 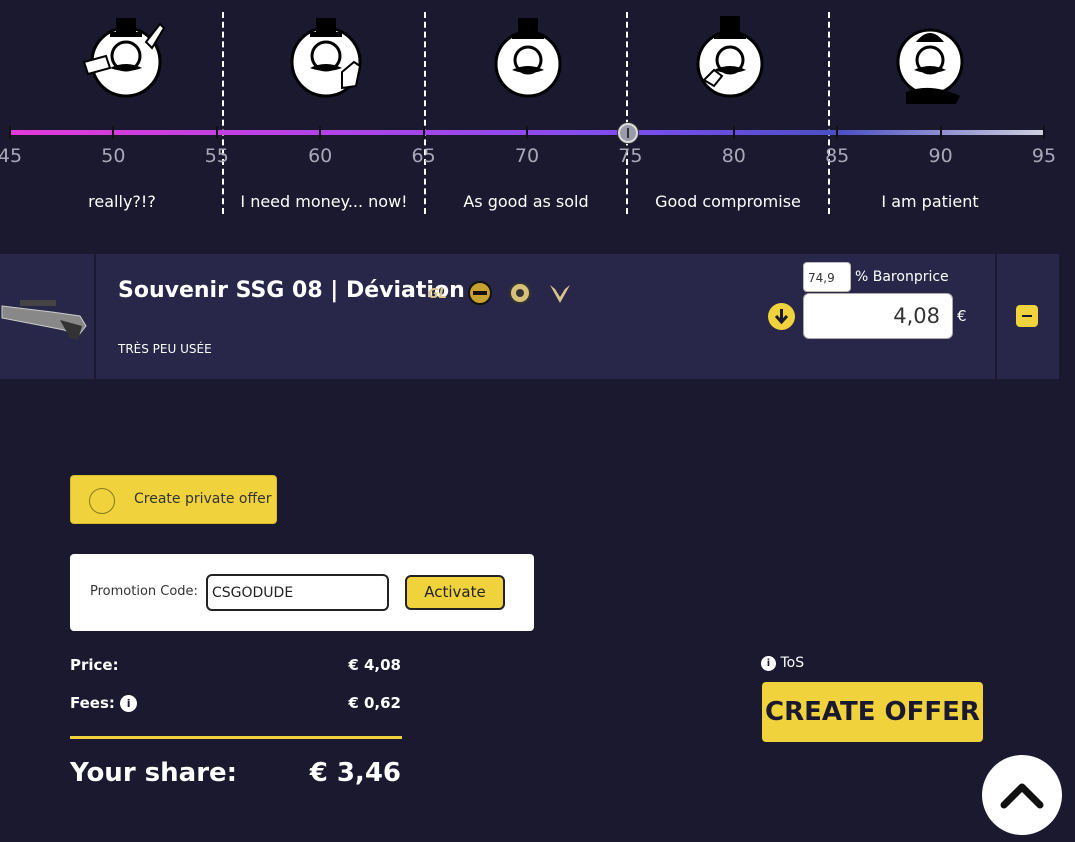 I want to click on tos-link: i ToS, so click(x=782, y=663).